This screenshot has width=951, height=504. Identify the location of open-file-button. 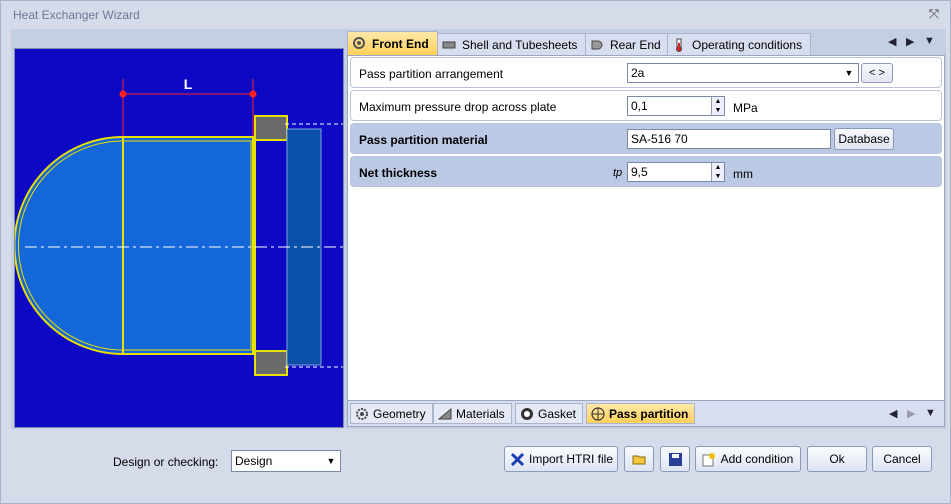
(639, 459).